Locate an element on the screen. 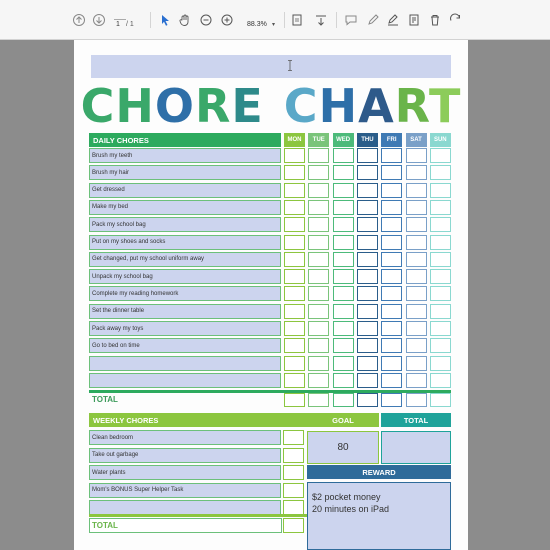  reward-field: $2 pocket money 20 minutes on iPad is located at coordinates (379, 516).